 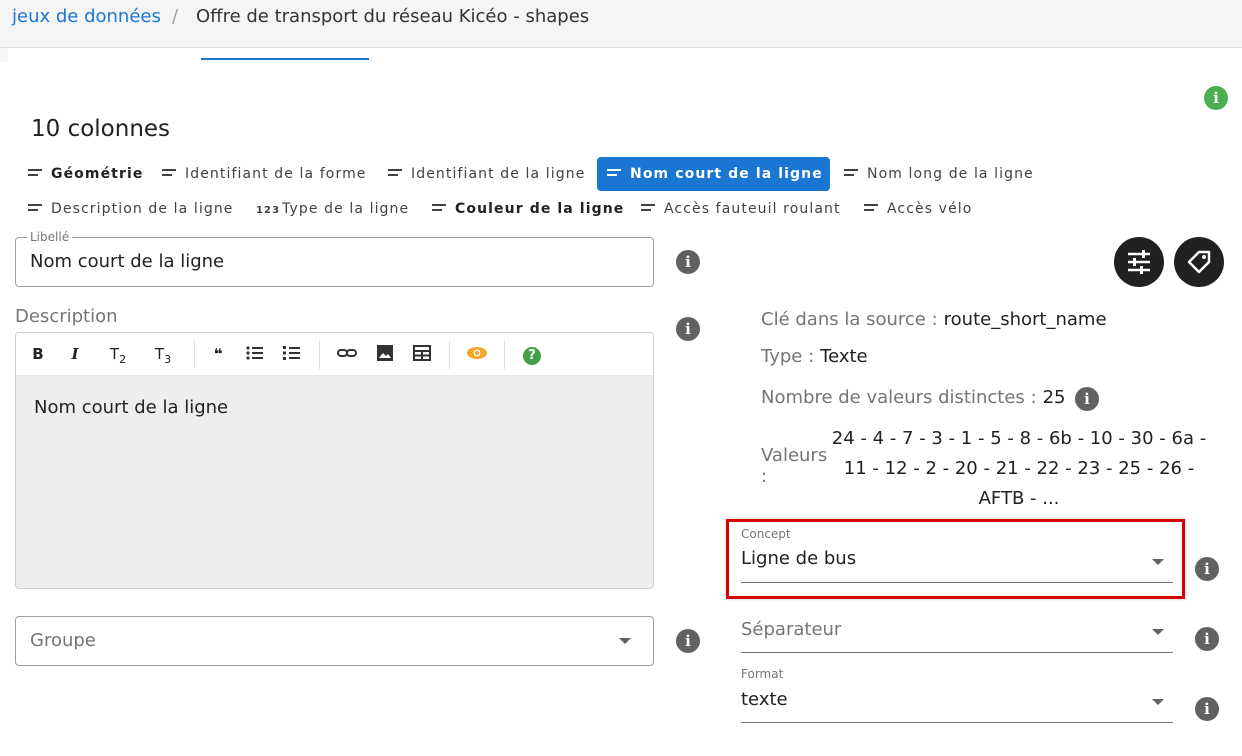 What do you see at coordinates (346, 209) in the screenshot?
I see `column-chip-label: Type de la ligne` at bounding box center [346, 209].